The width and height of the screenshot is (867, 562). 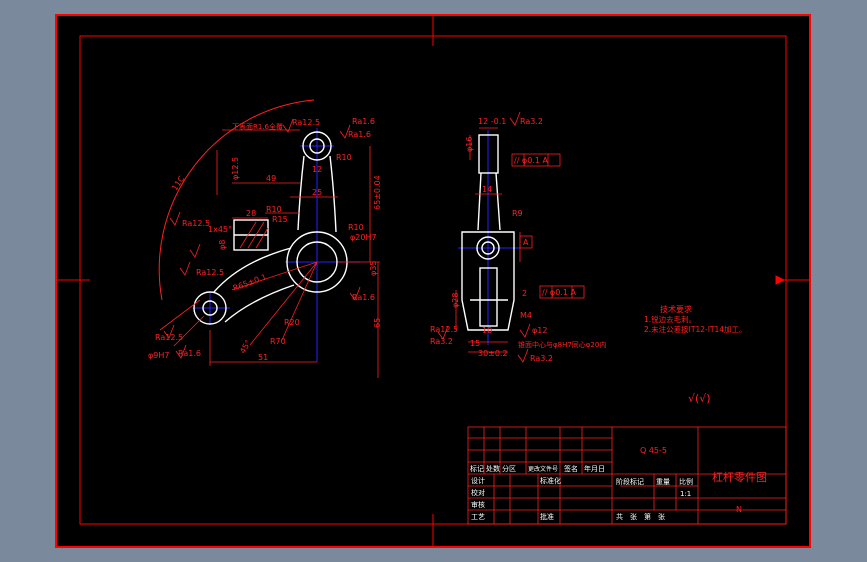 I want to click on tb-approve: 批准, so click(x=547, y=516).